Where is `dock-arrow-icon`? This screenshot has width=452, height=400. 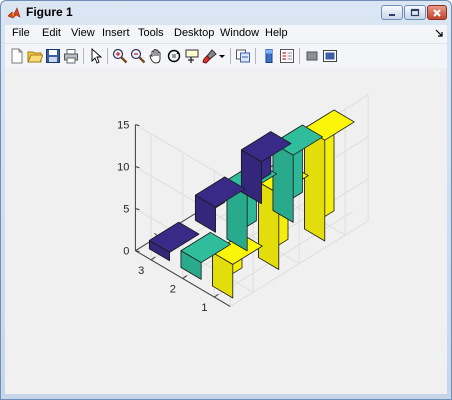 dock-arrow-icon is located at coordinates (439, 34).